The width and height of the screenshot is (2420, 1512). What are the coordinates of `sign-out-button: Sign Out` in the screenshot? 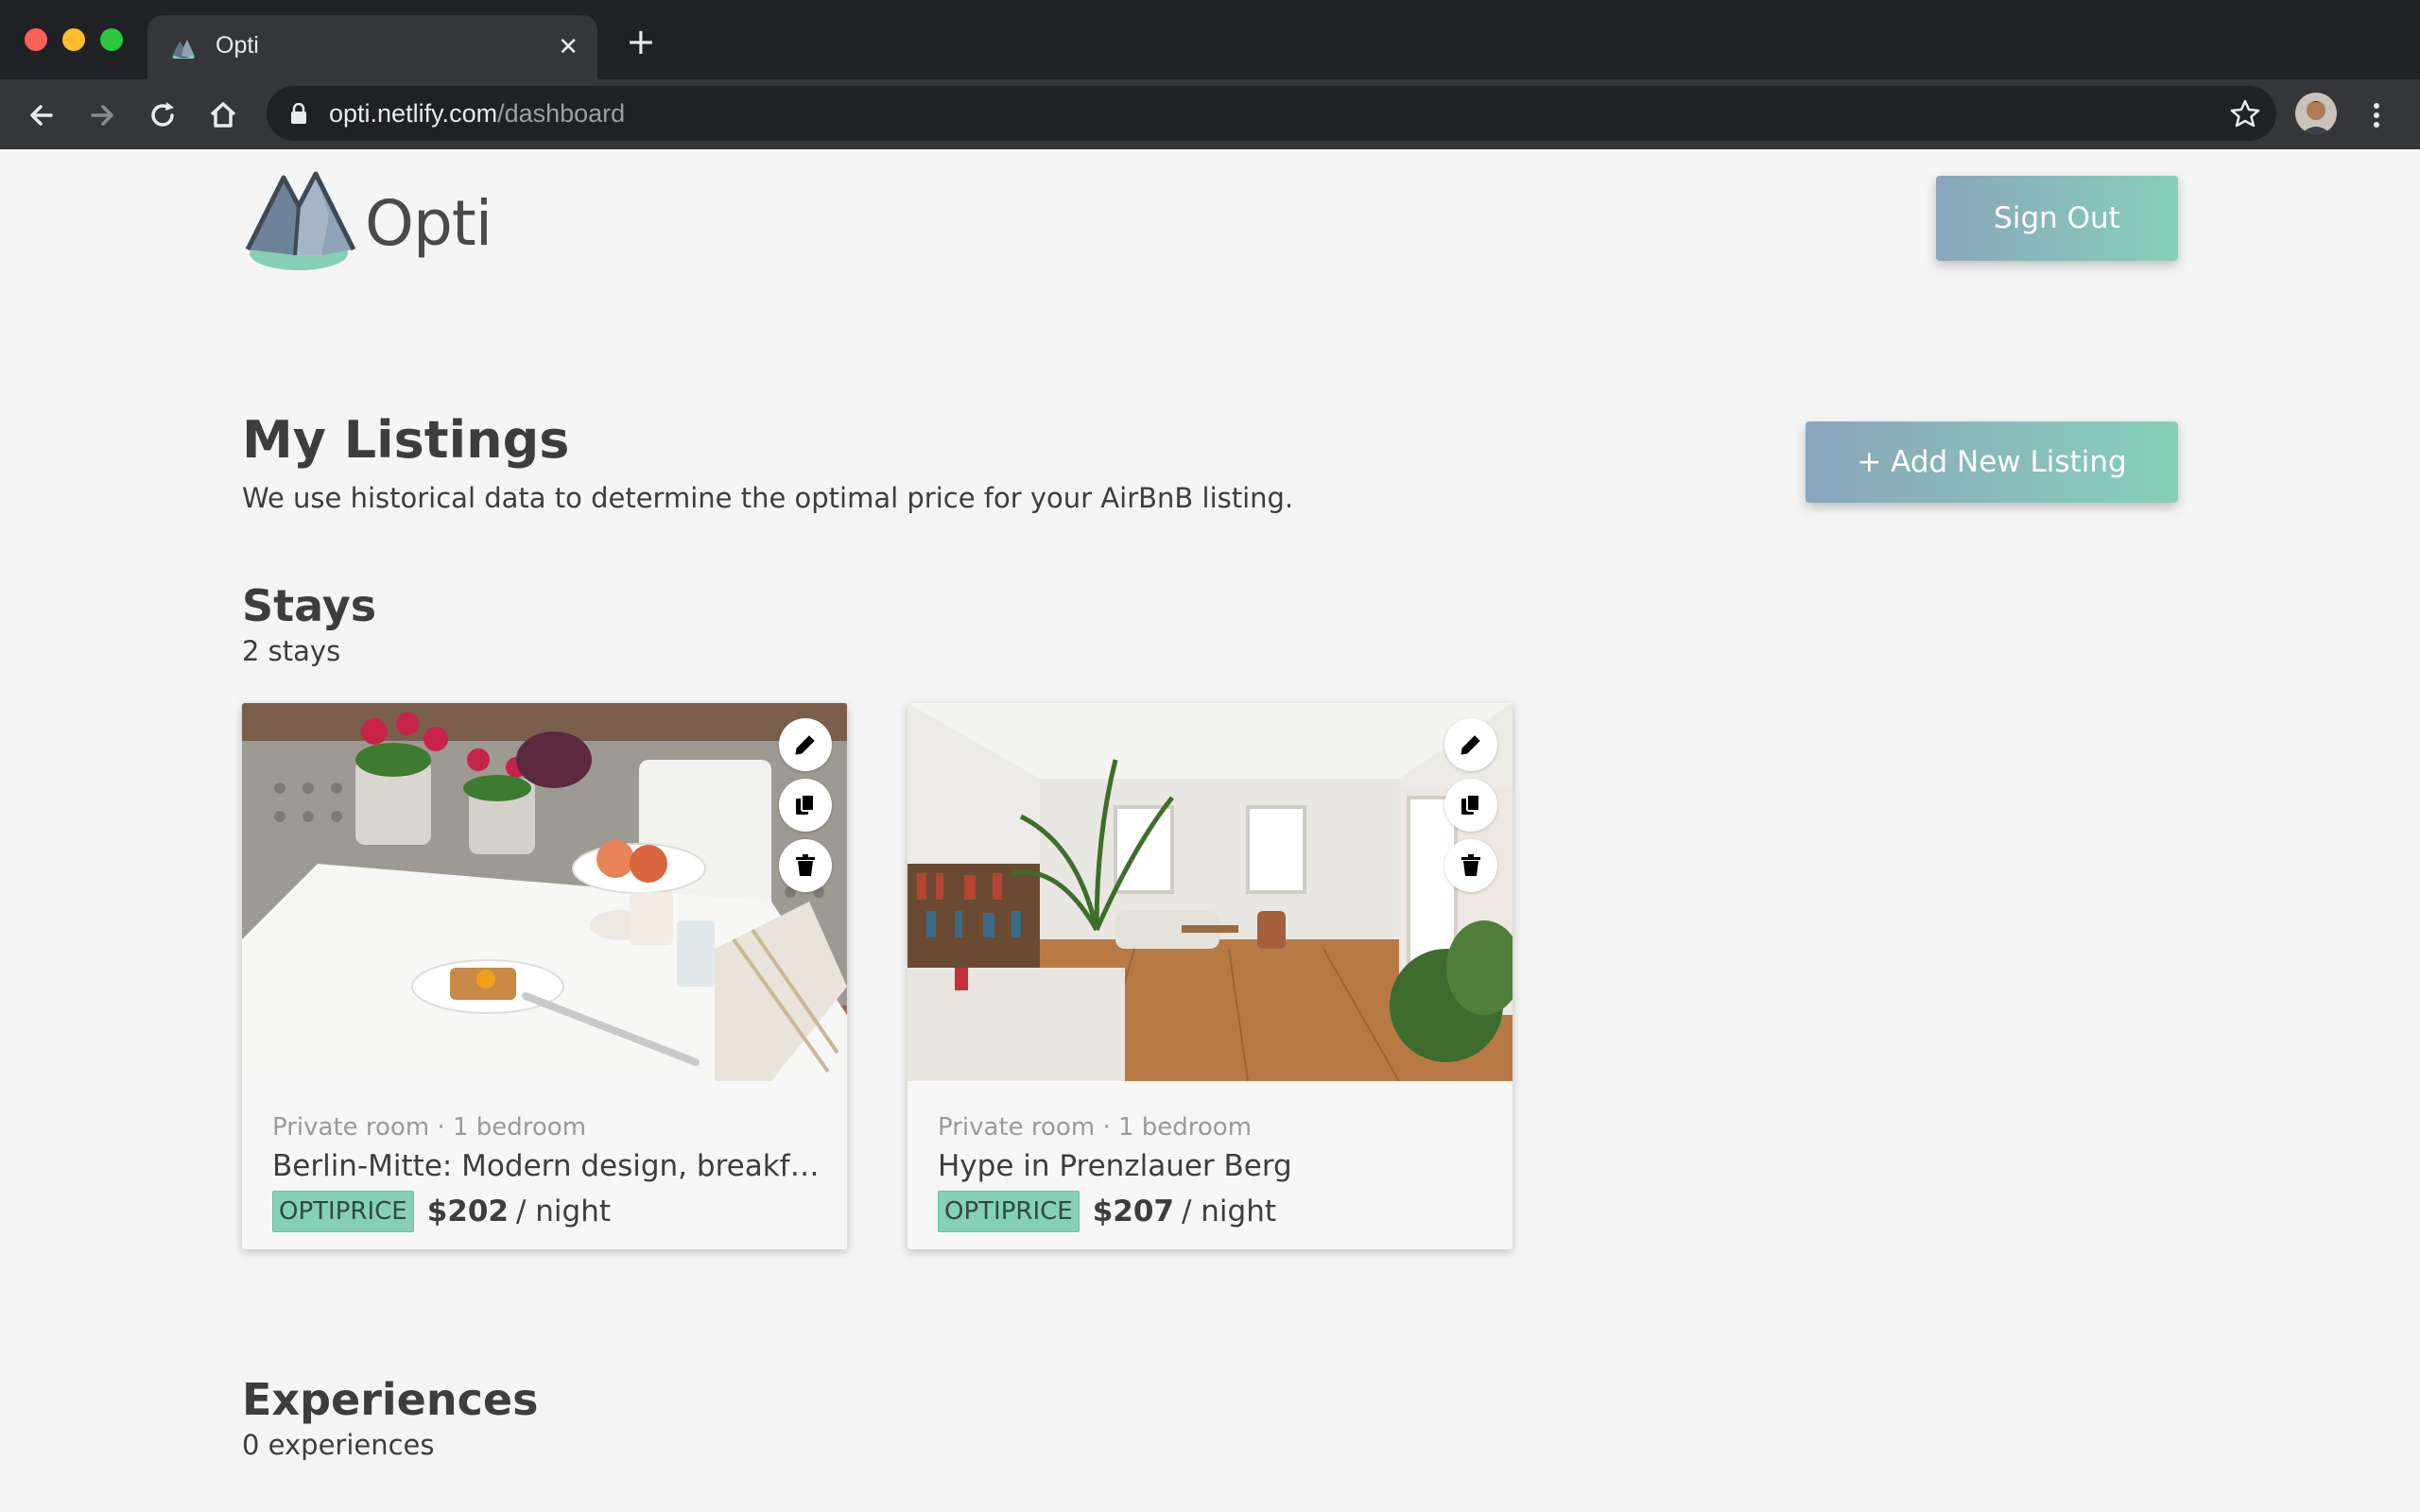 It's located at (2057, 218).